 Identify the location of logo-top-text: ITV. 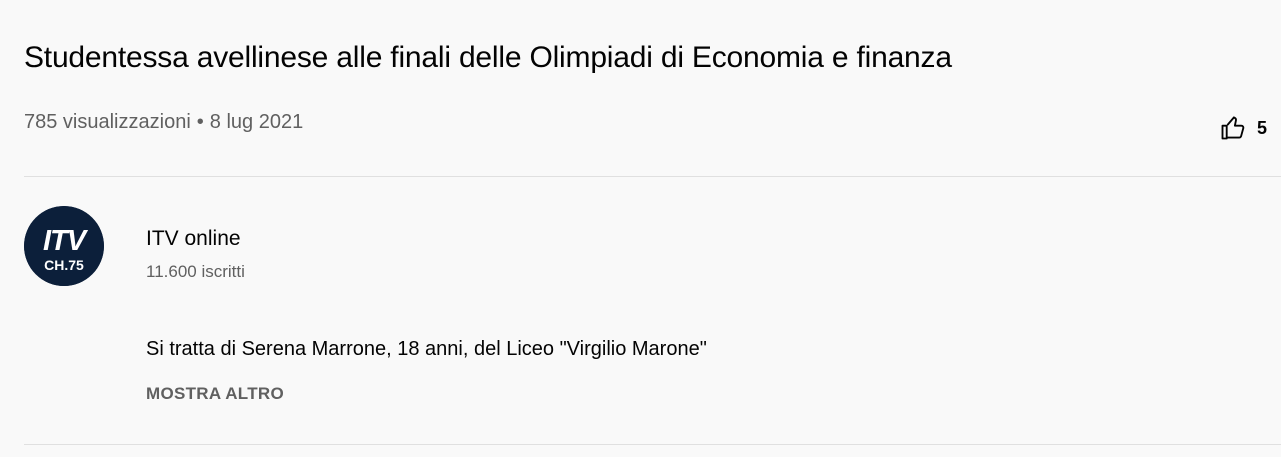
(66, 241).